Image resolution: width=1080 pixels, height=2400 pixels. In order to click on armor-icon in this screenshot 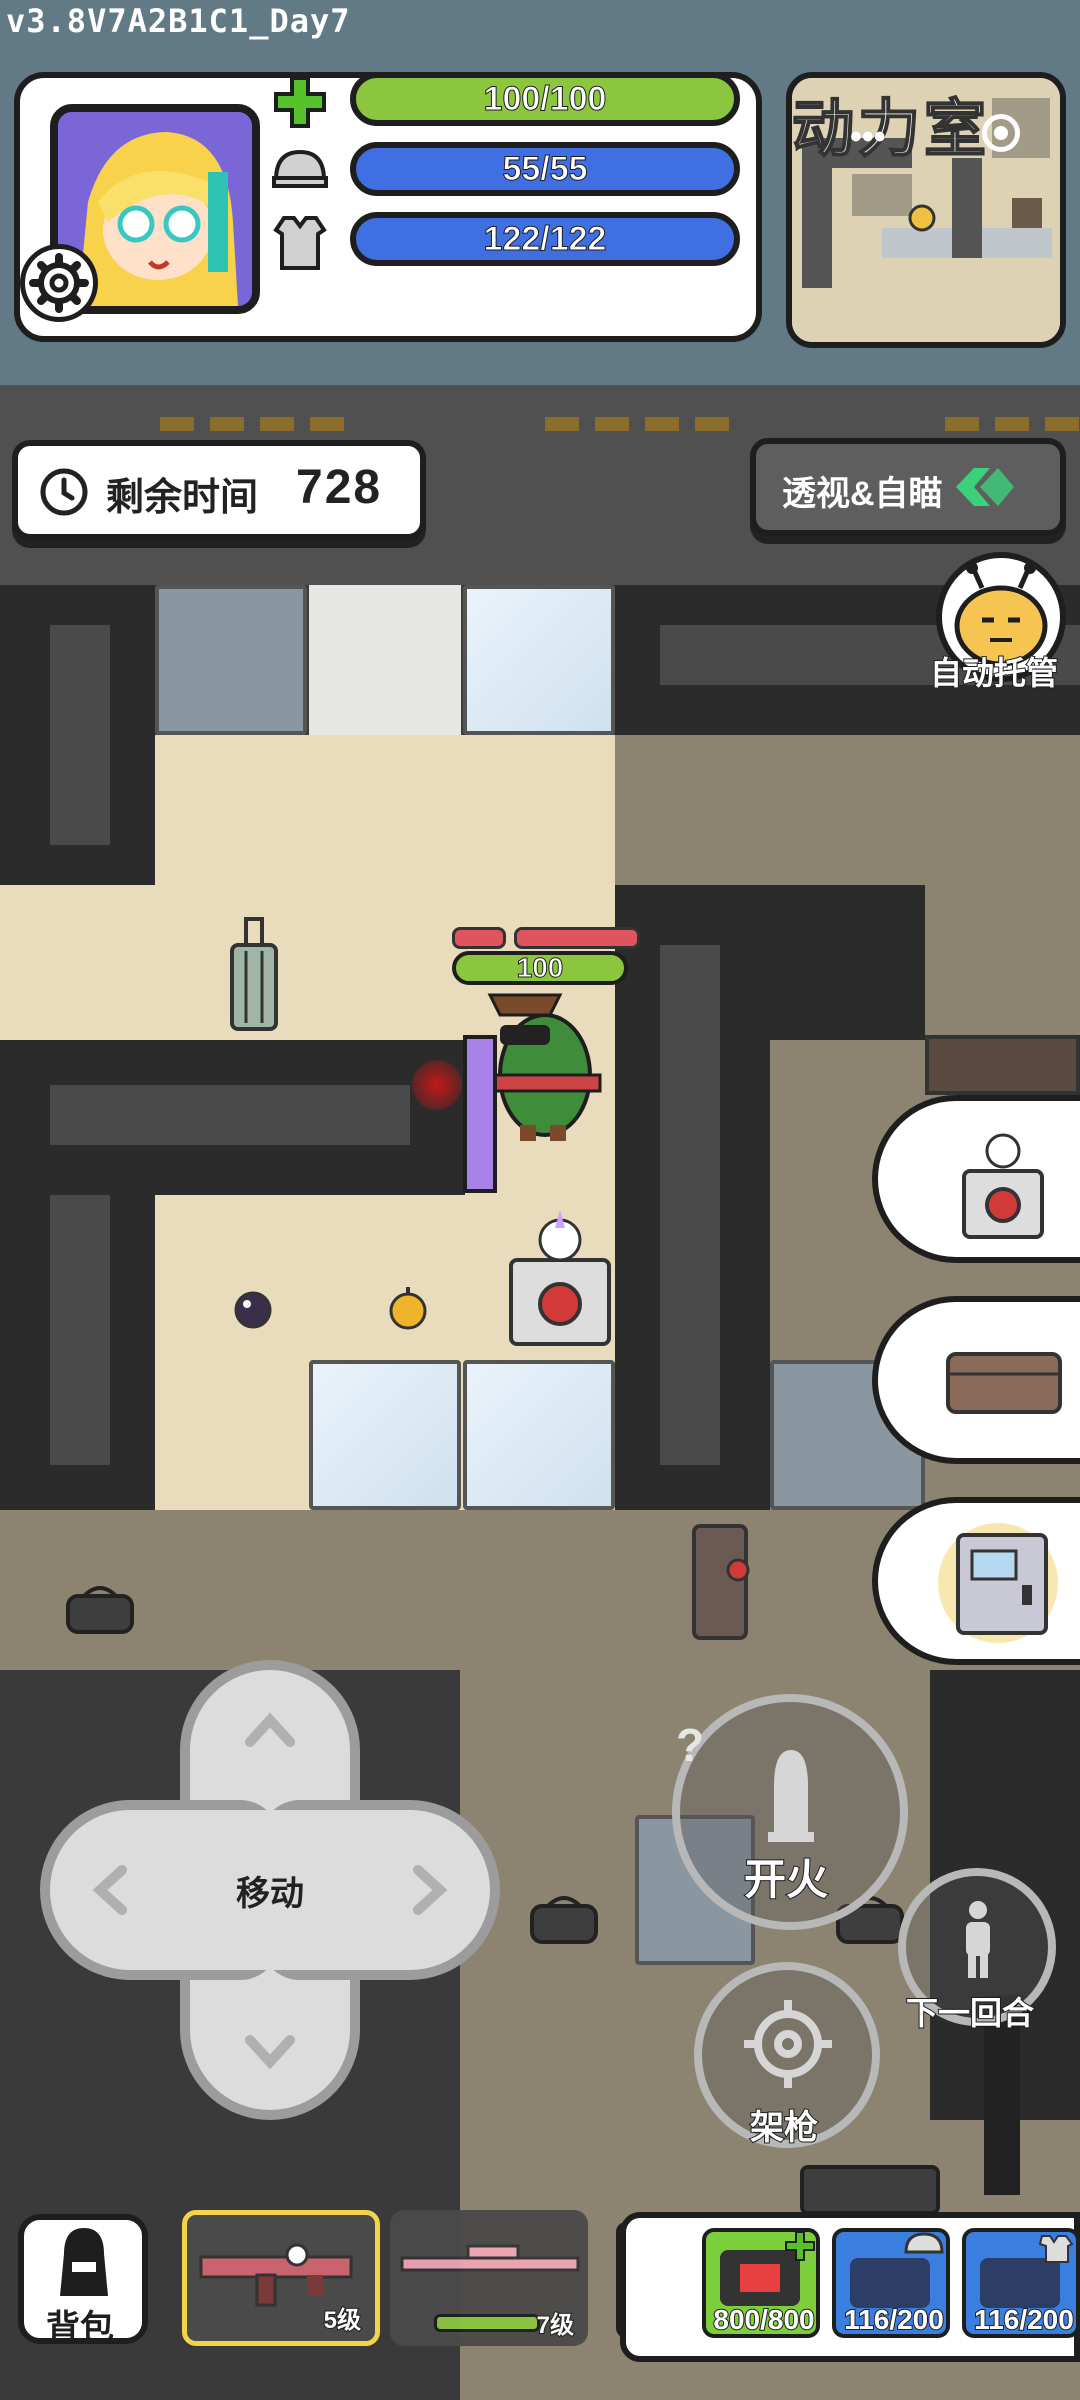, I will do `click(300, 242)`.